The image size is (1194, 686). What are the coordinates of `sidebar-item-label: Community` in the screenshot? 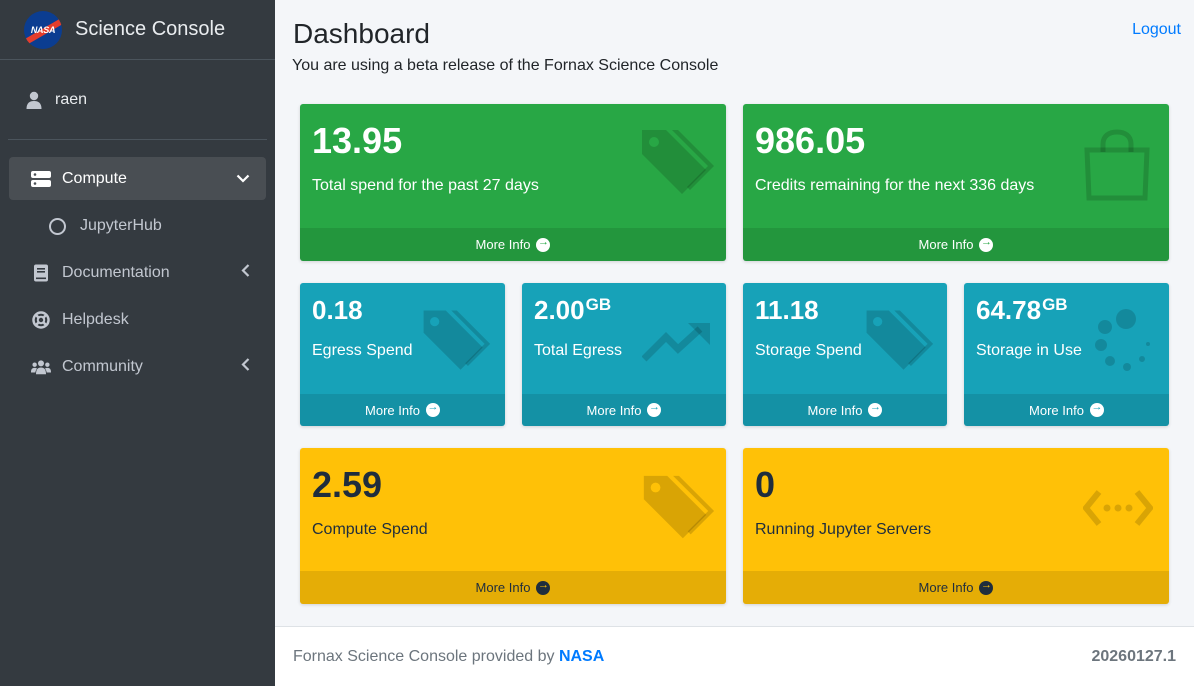 It's located at (102, 366).